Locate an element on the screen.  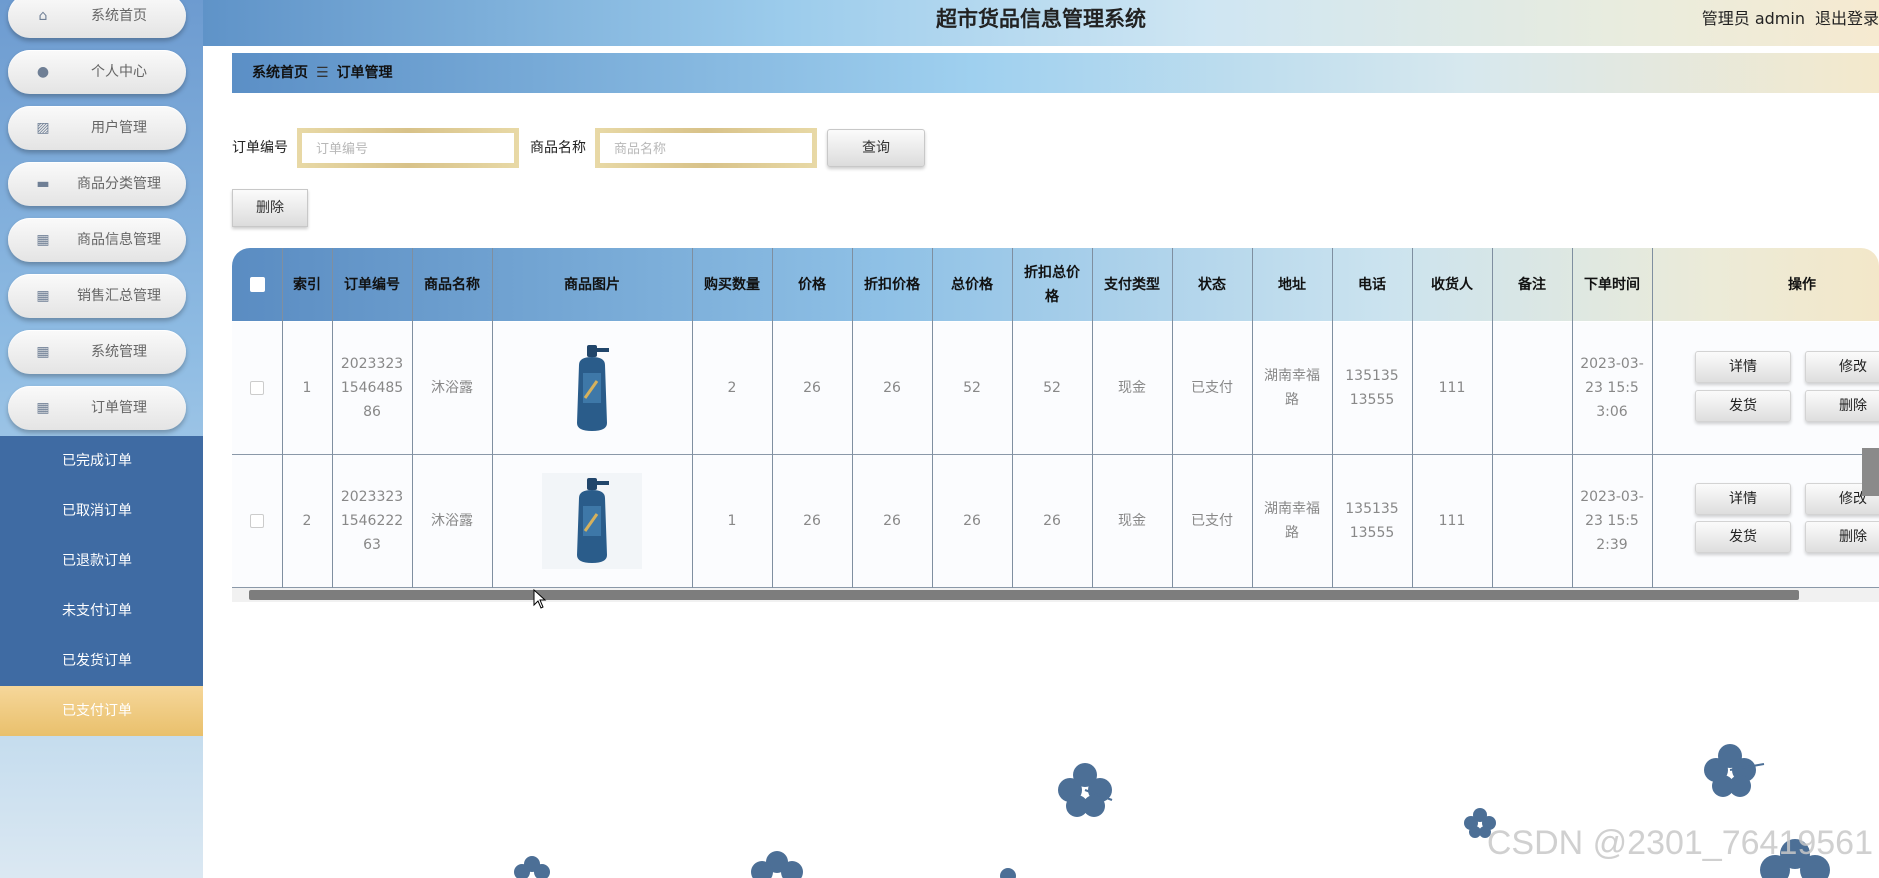
col-header-index: 索引 is located at coordinates (307, 284).